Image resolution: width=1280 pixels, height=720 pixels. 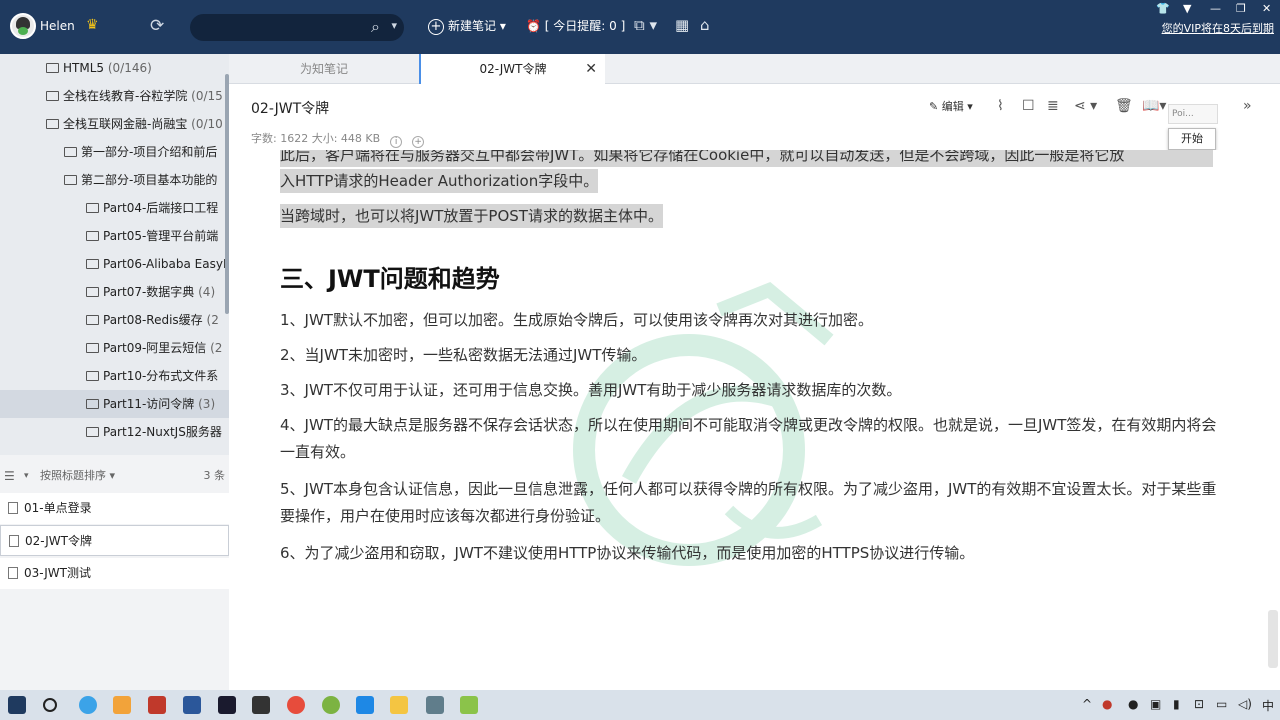 I want to click on extension-popup: Poi... 开始, so click(x=1193, y=128).